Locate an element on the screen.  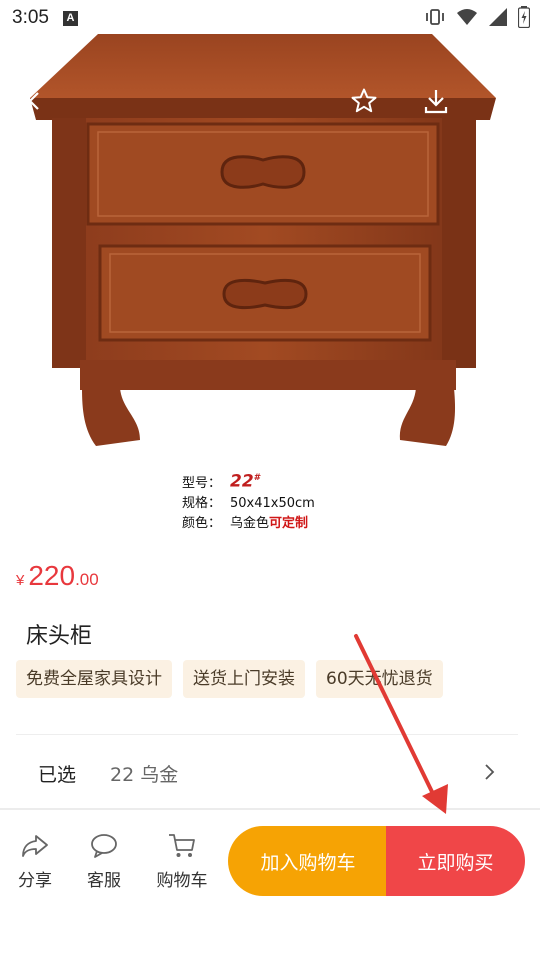
selected-label: 已选 is located at coordinates (57, 775).